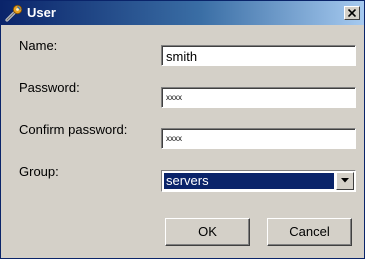 This screenshot has width=365, height=259. Describe the element at coordinates (182, 13) in the screenshot. I see `title-bar: User` at that location.